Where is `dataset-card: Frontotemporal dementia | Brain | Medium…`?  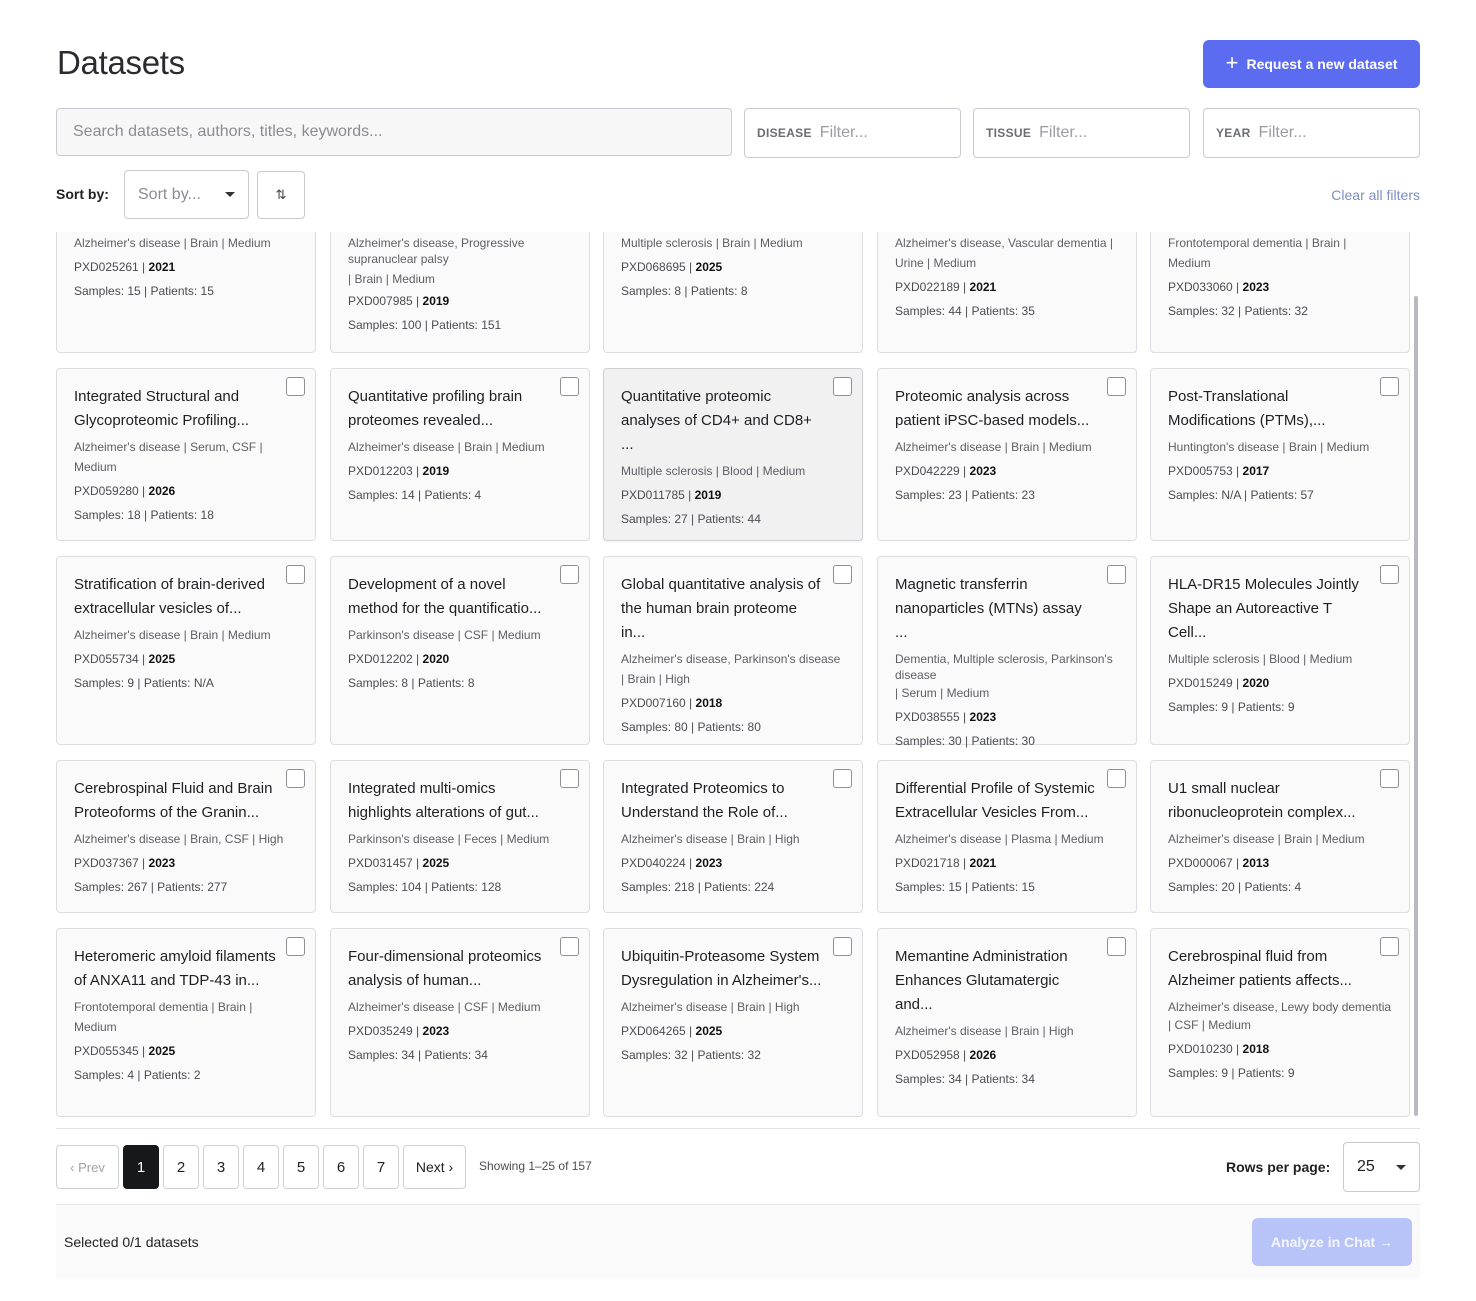
dataset-card: Frontotemporal dementia | Brain | Medium… is located at coordinates (1280, 292).